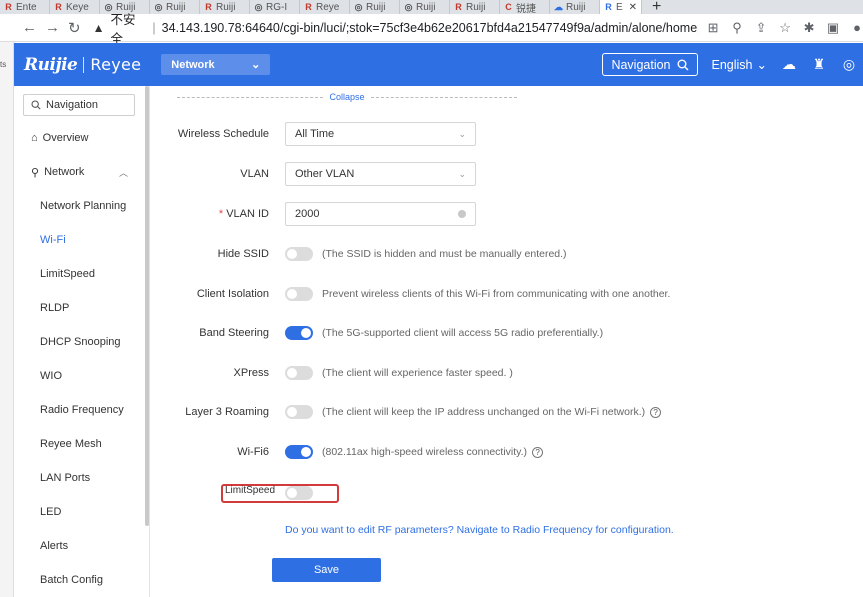 The height and width of the screenshot is (597, 863). What do you see at coordinates (346, 97) in the screenshot?
I see `collapse-link: Collapse` at bounding box center [346, 97].